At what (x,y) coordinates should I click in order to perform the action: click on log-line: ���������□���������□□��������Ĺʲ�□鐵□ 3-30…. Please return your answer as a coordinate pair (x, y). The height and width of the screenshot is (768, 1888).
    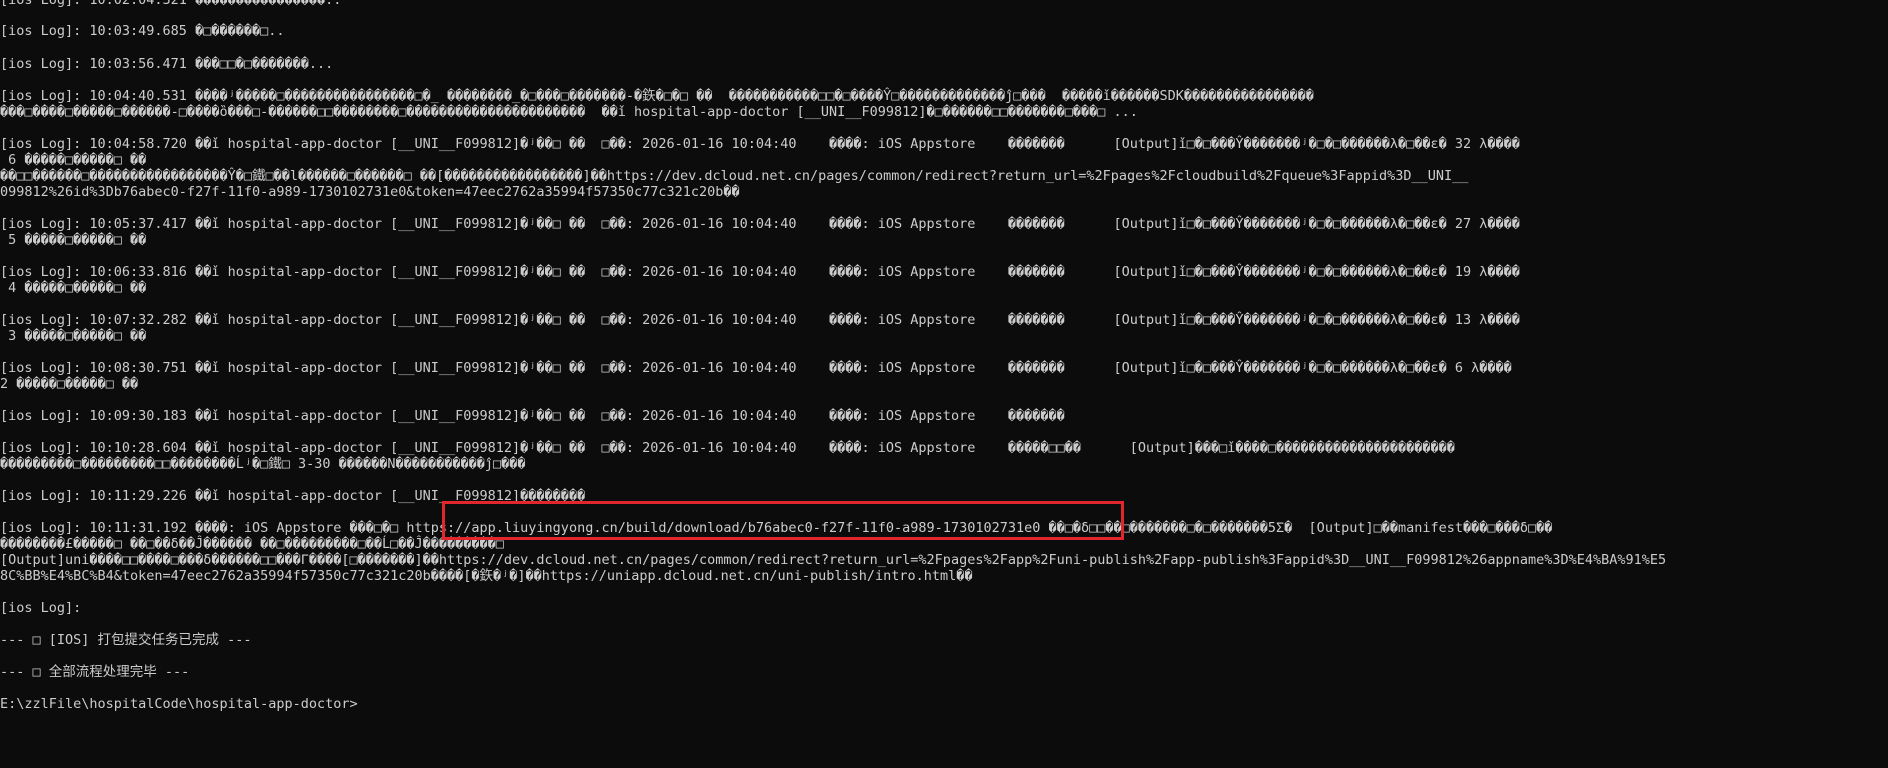
    Looking at the image, I should click on (263, 464).